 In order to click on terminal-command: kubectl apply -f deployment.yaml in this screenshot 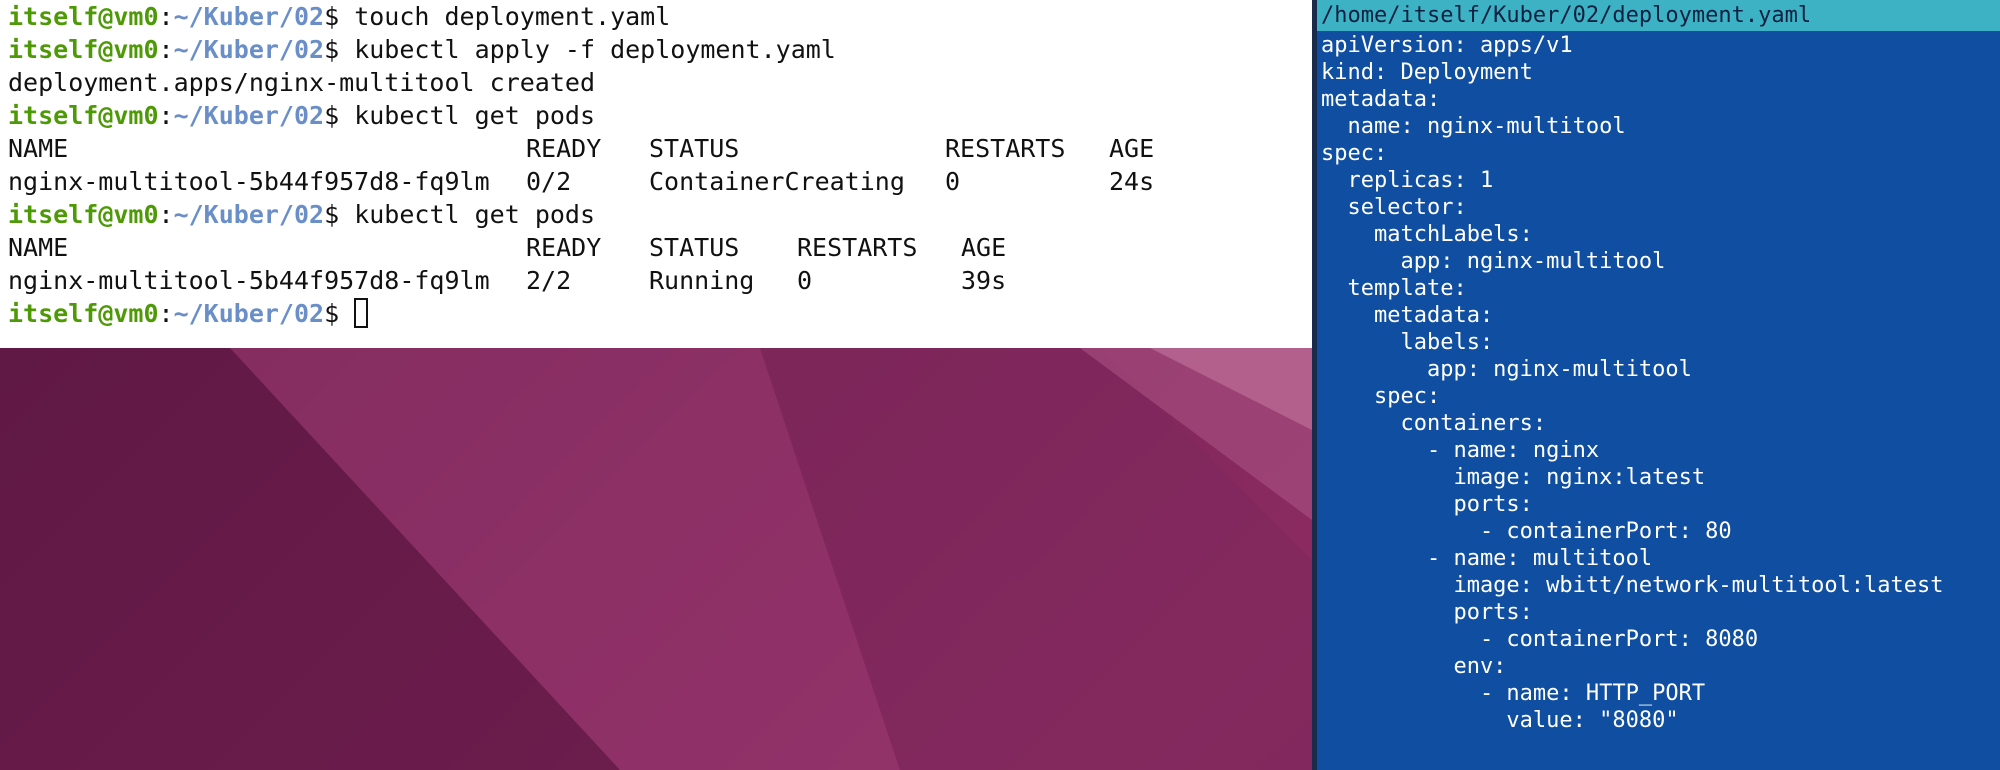, I will do `click(595, 49)`.